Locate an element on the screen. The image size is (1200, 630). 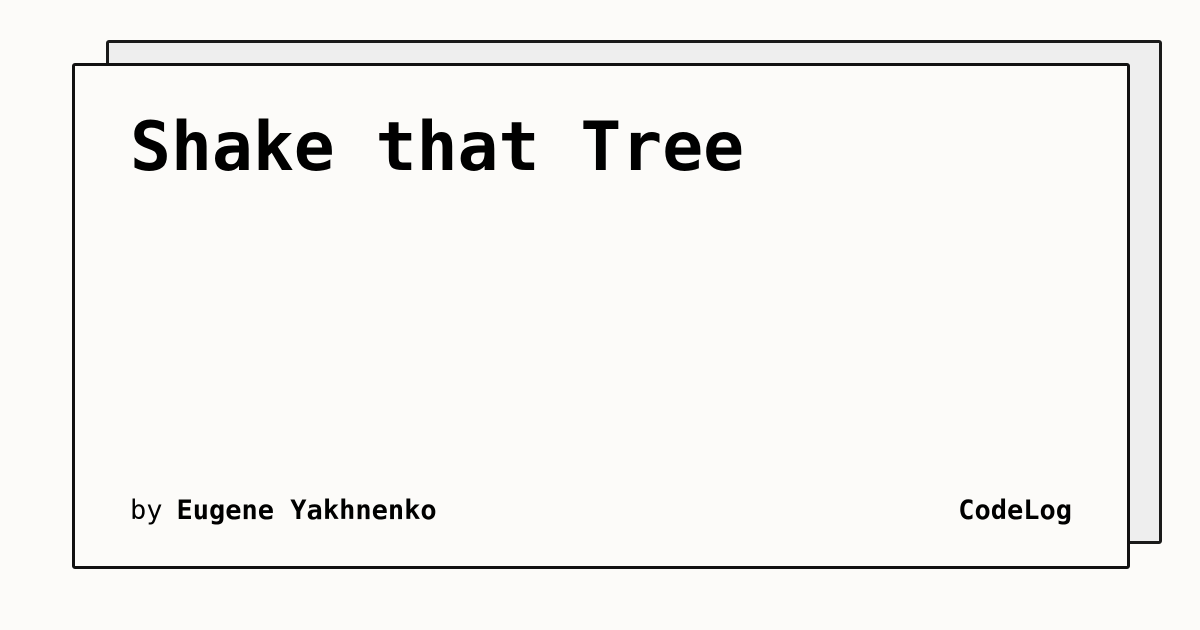
byline: by Eugene Yakhnenko is located at coordinates (283, 510).